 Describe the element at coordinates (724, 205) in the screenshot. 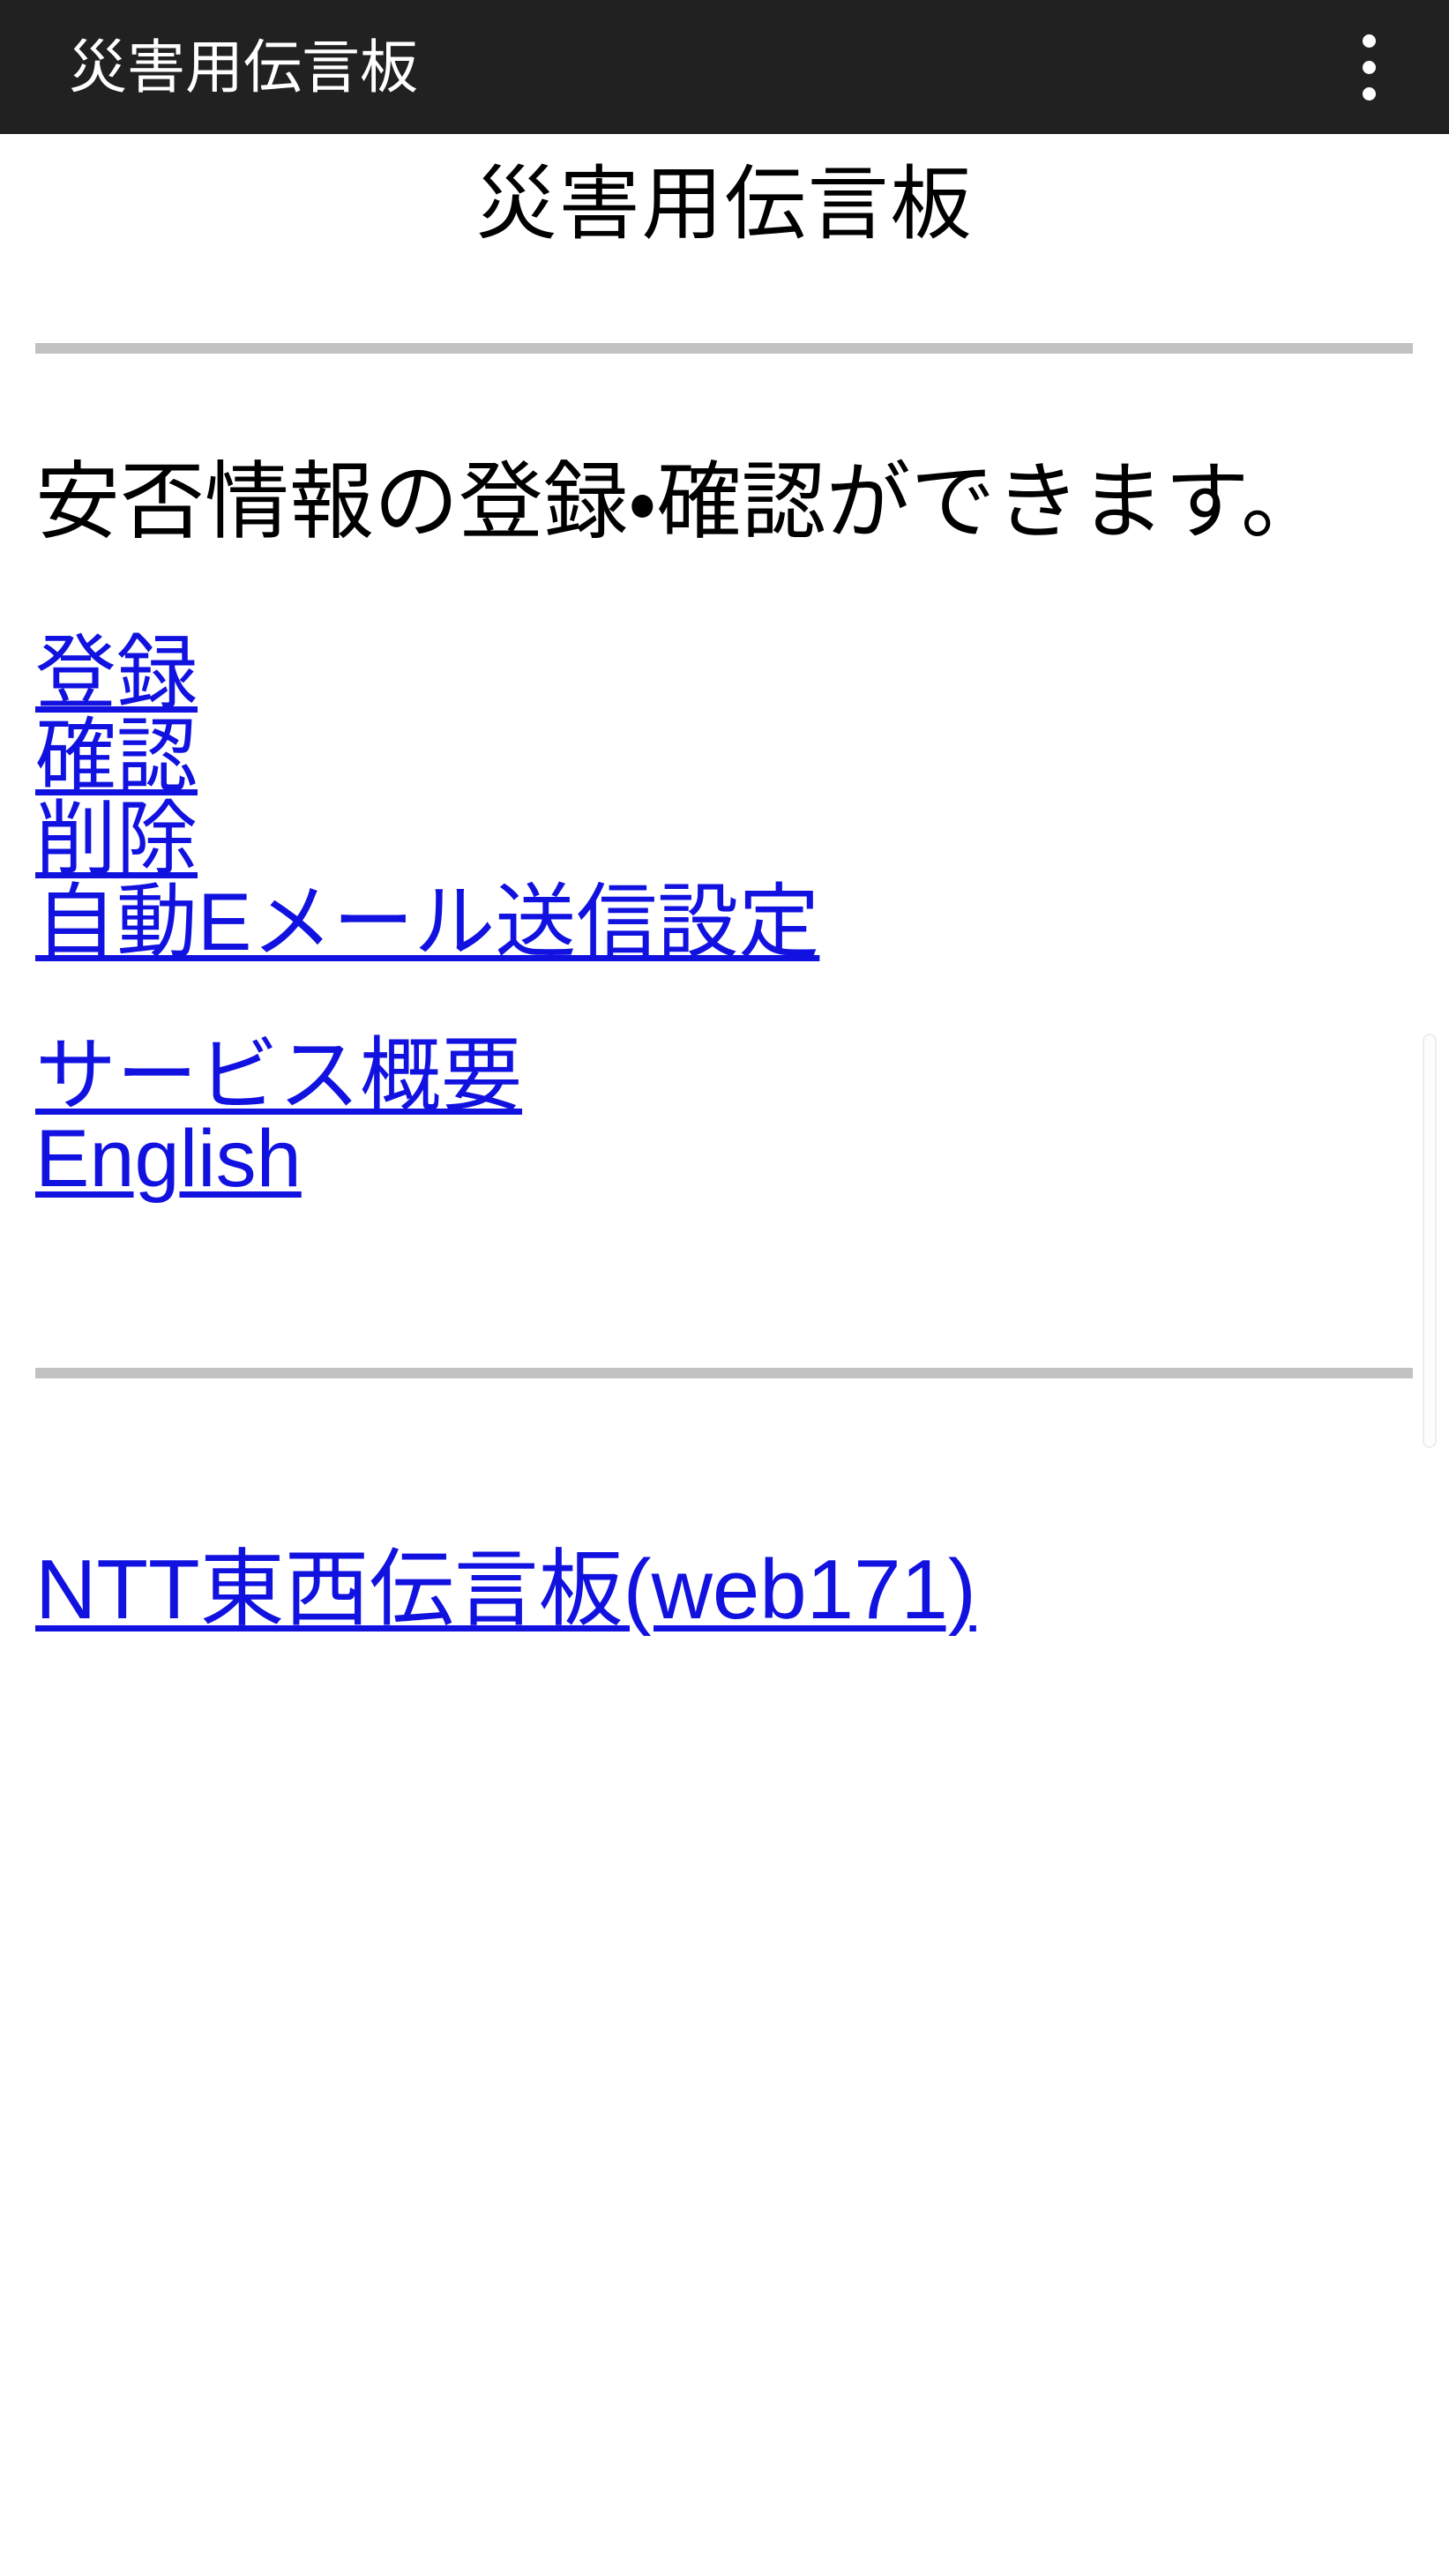

I see `page-title: 災害用伝言板` at that location.